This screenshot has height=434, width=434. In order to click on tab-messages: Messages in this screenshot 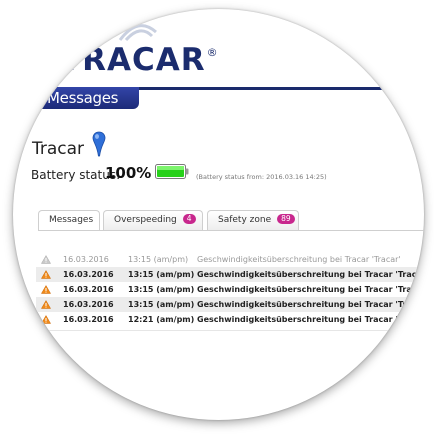, I will do `click(69, 220)`.